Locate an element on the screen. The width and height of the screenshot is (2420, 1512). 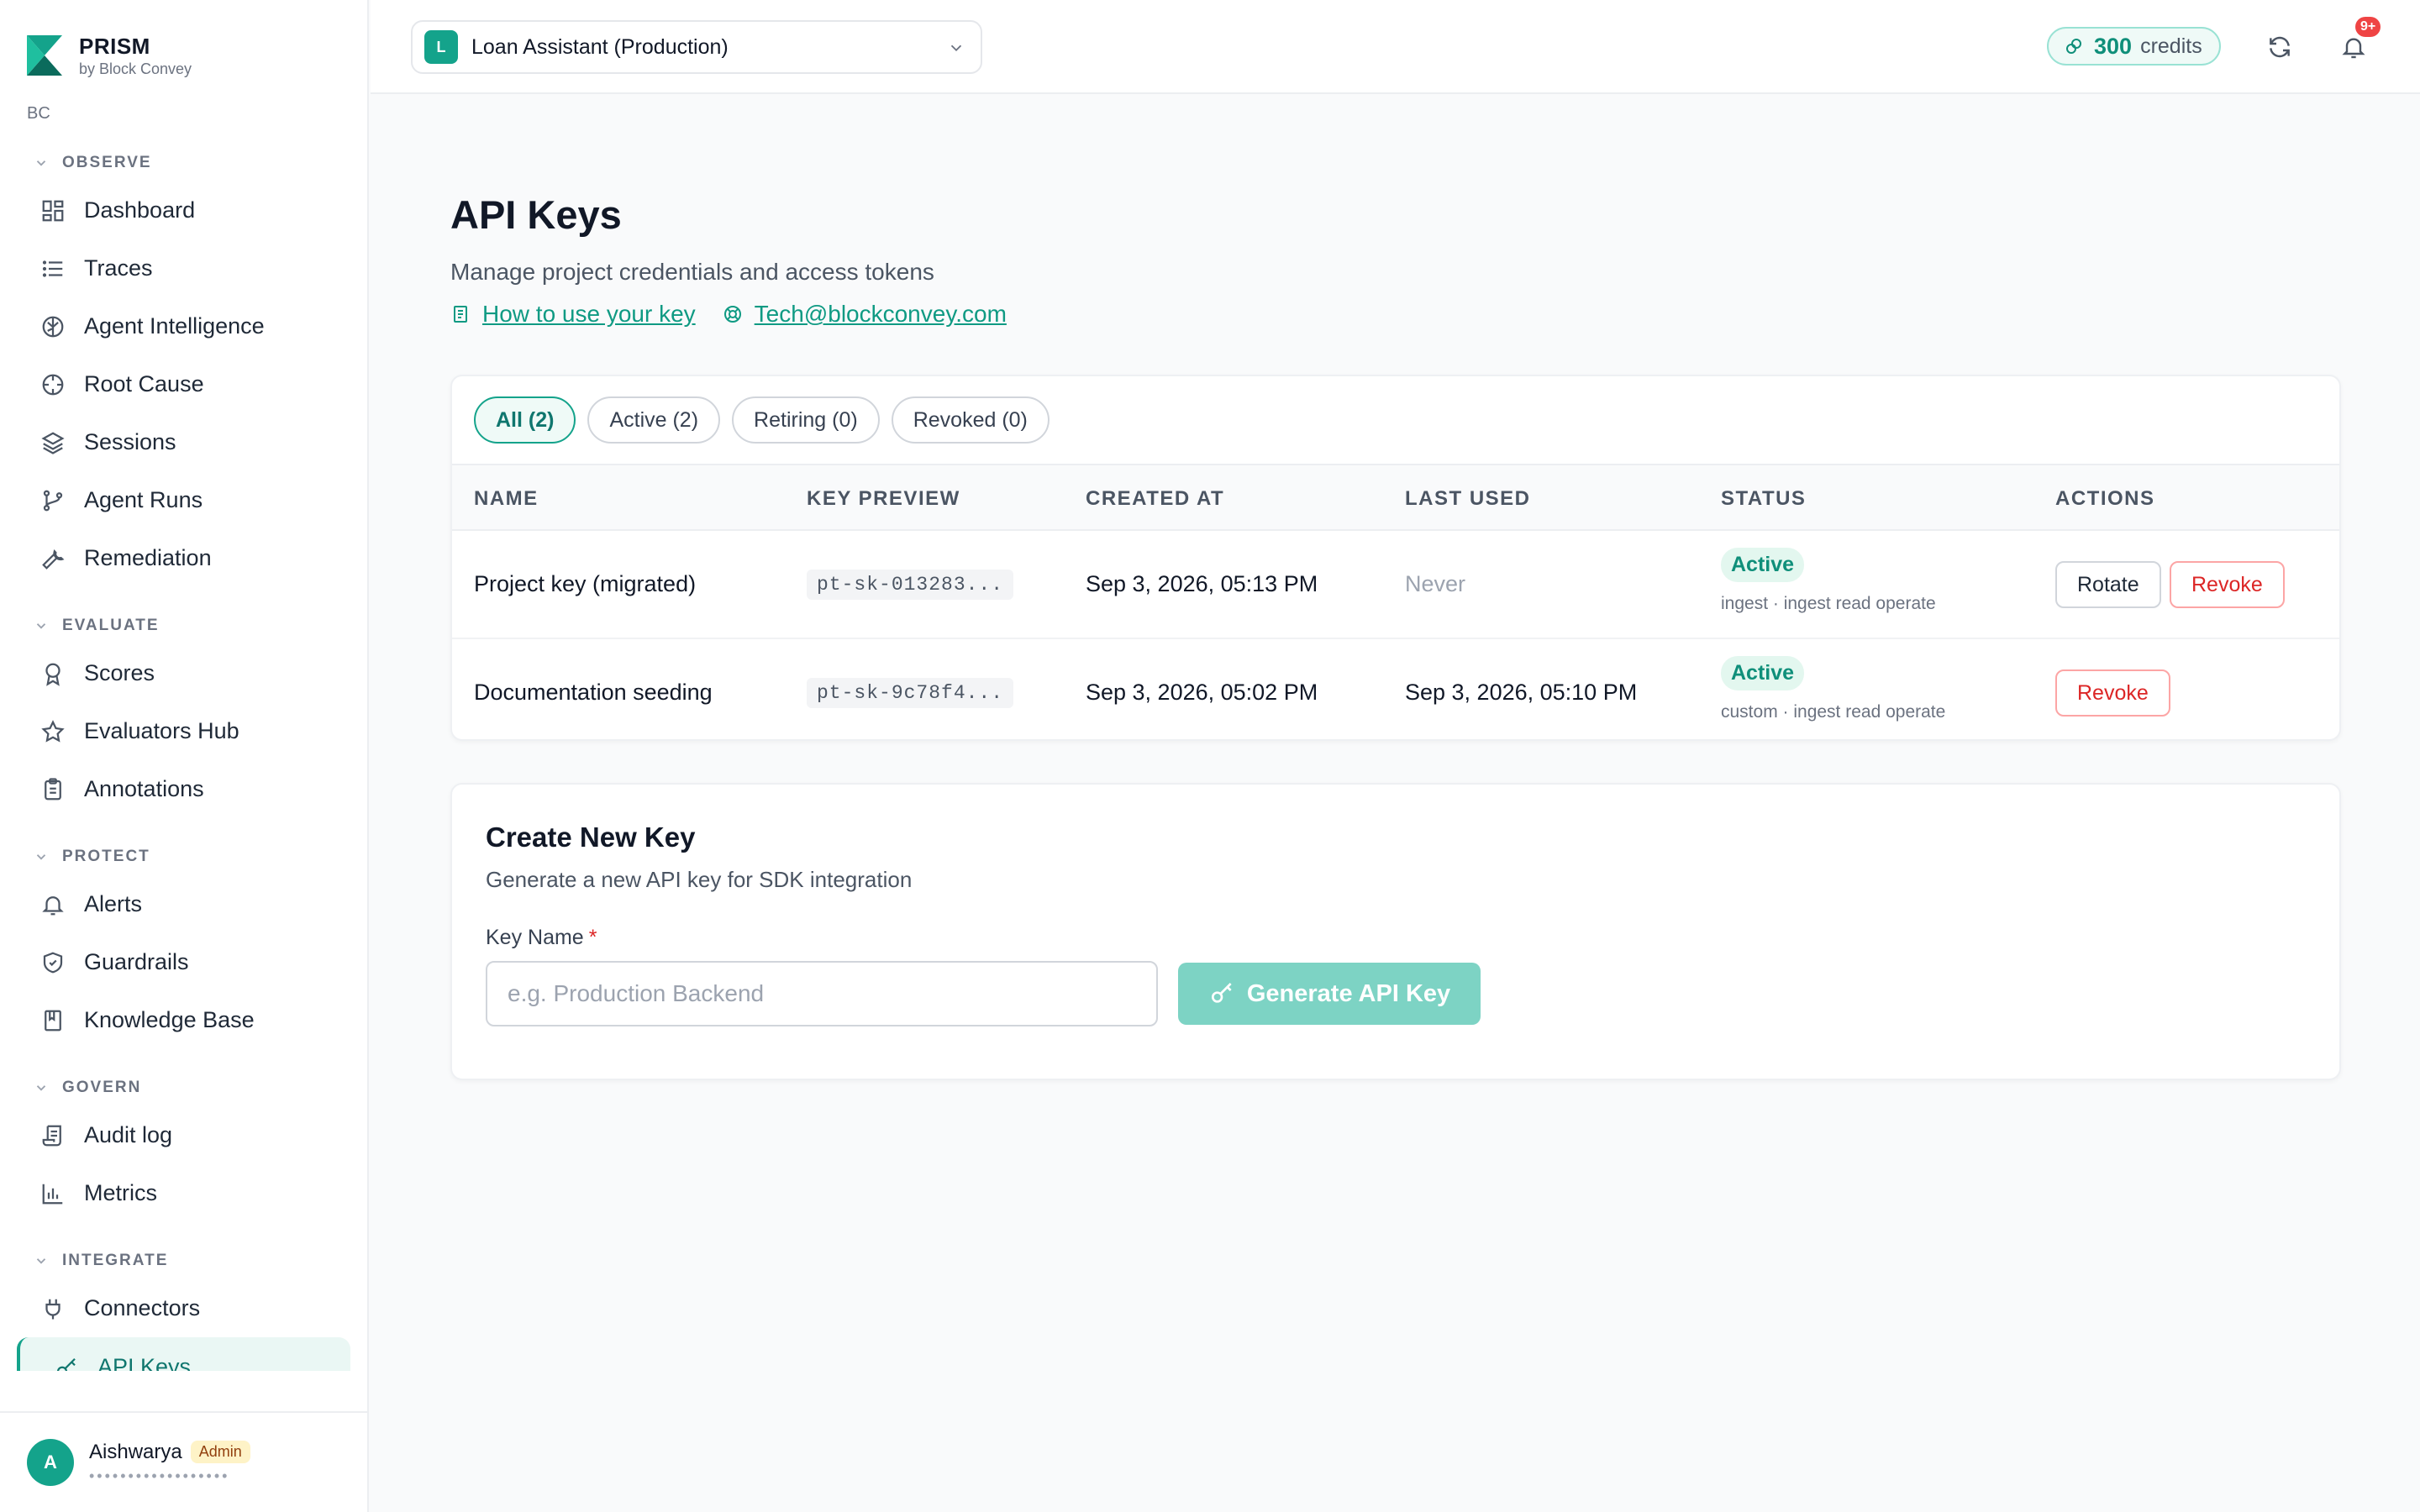
sidebar-item-metrics: Metrics is located at coordinates (183, 1193).